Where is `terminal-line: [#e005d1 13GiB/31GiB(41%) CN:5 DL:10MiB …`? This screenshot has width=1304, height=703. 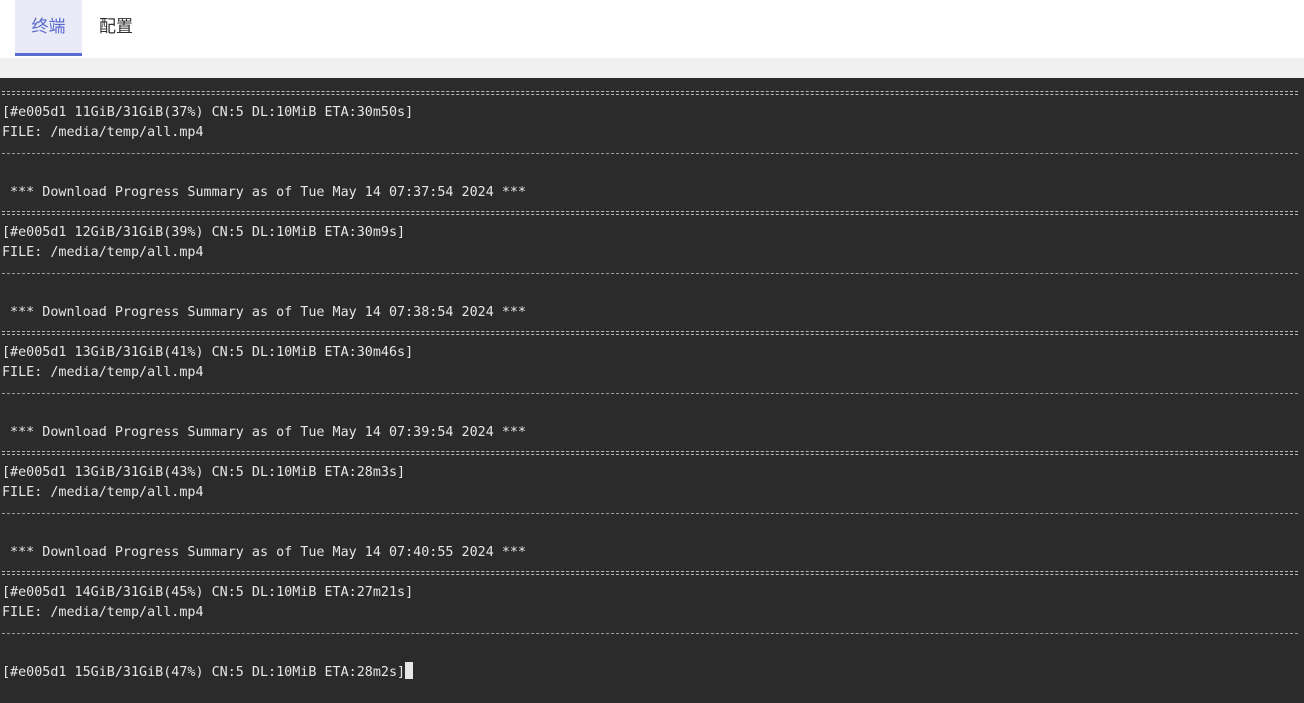
terminal-line: [#e005d1 13GiB/31GiB(41%) CN:5 DL:10MiB … is located at coordinates (208, 352).